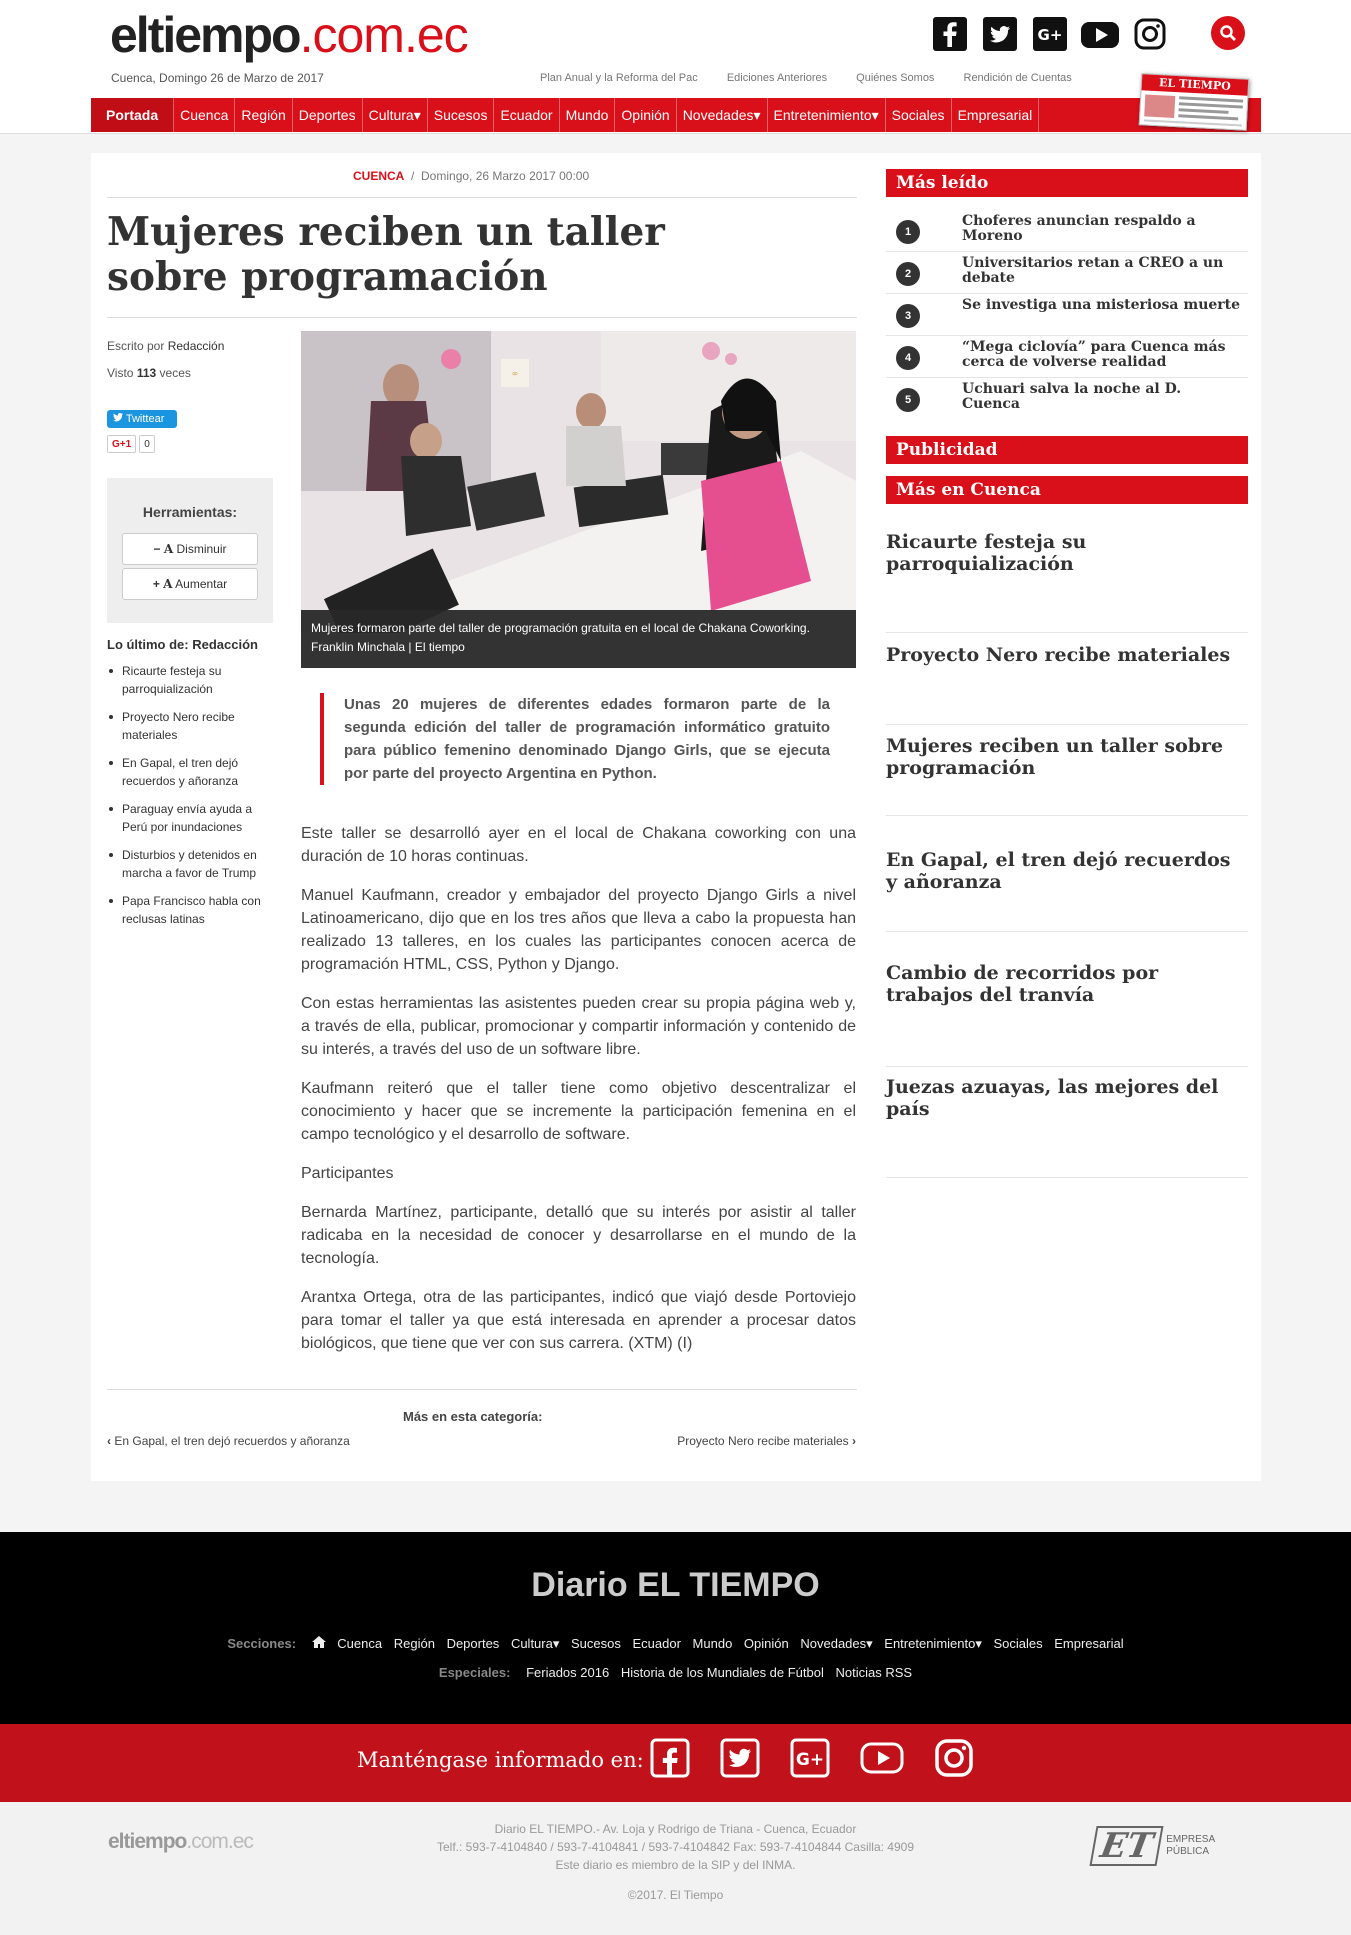 The width and height of the screenshot is (1351, 1935). I want to click on mas-leido-item: 5 Uchuari salva la noche al D. Cuenca, so click(1067, 399).